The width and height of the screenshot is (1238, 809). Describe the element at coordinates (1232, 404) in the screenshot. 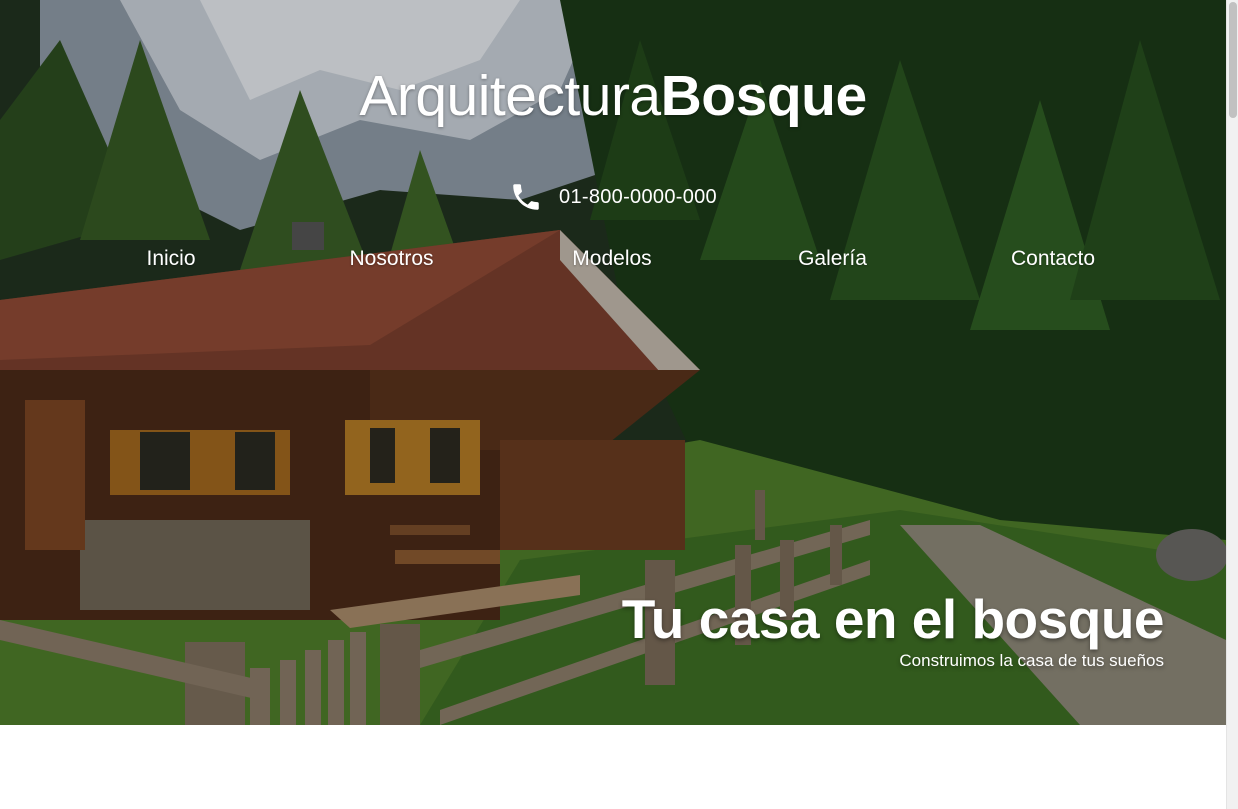

I see `vertical-scrollbar` at that location.